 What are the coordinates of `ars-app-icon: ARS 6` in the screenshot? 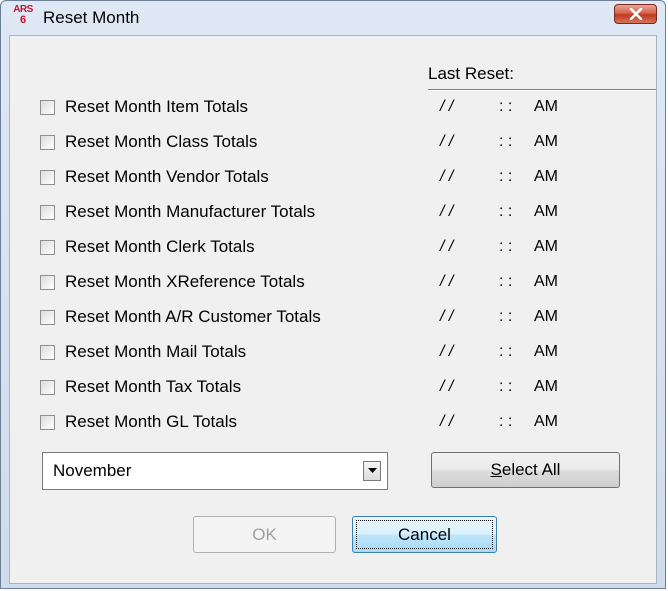 It's located at (23, 17).